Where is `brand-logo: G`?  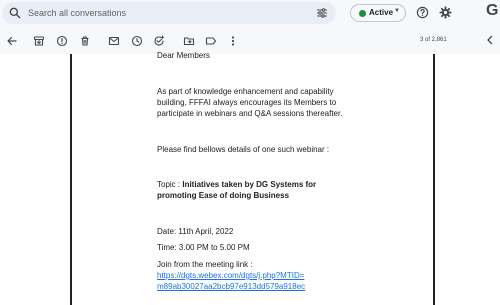 brand-logo: G is located at coordinates (492, 10).